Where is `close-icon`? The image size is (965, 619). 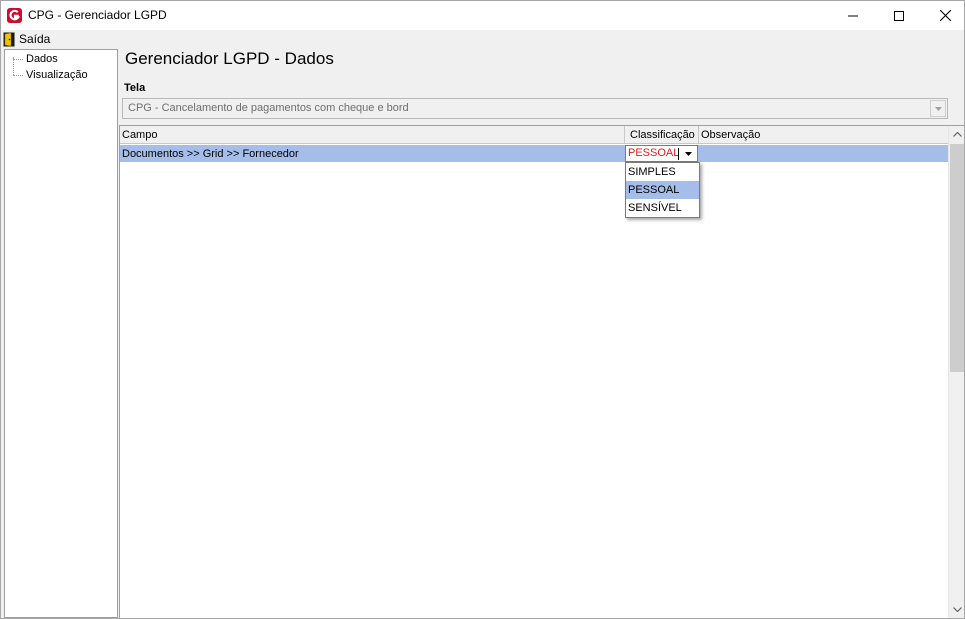 close-icon is located at coordinates (945, 15).